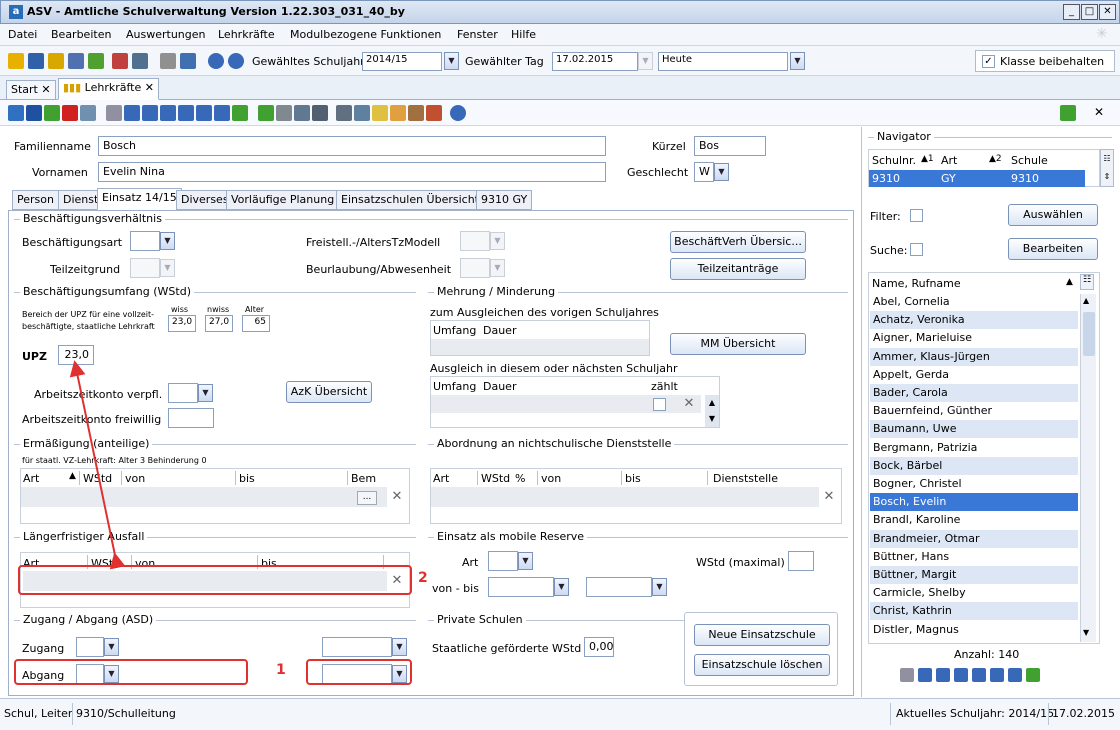 The image size is (1120, 730). I want to click on save-icon, so click(34, 113).